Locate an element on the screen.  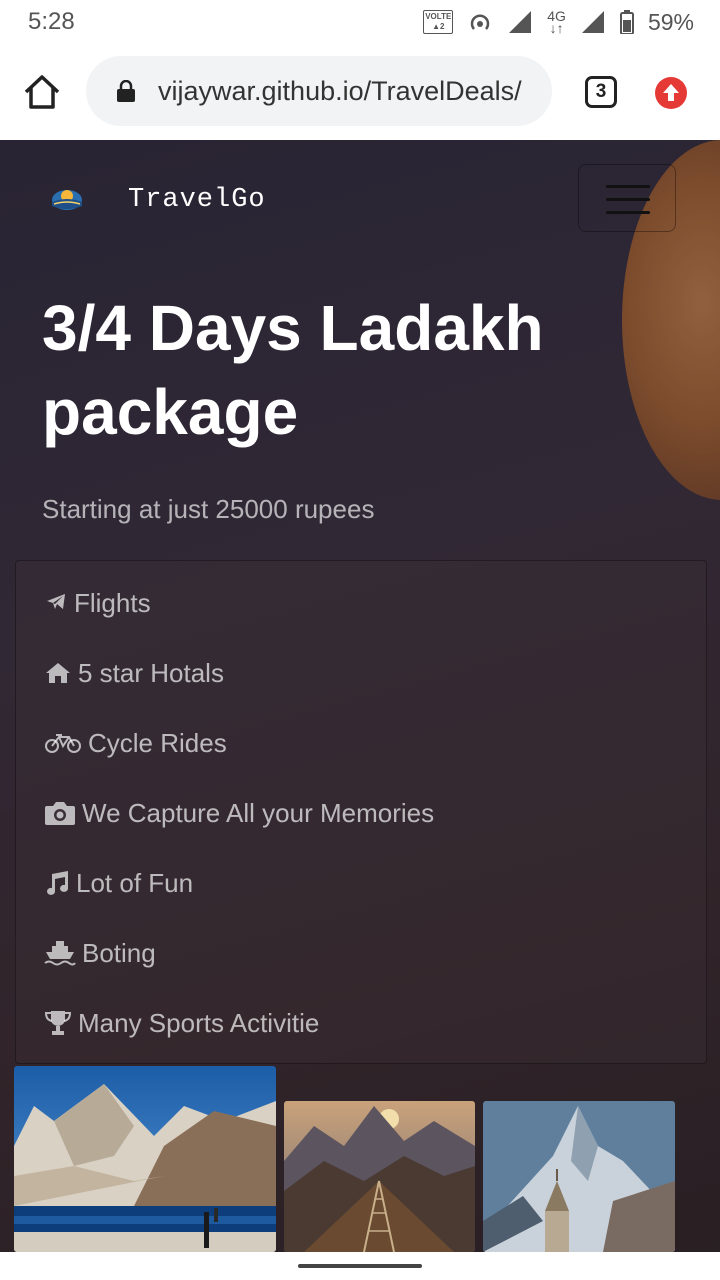
hero-title: 3/4 Days Ladakh package is located at coordinates (293, 370).